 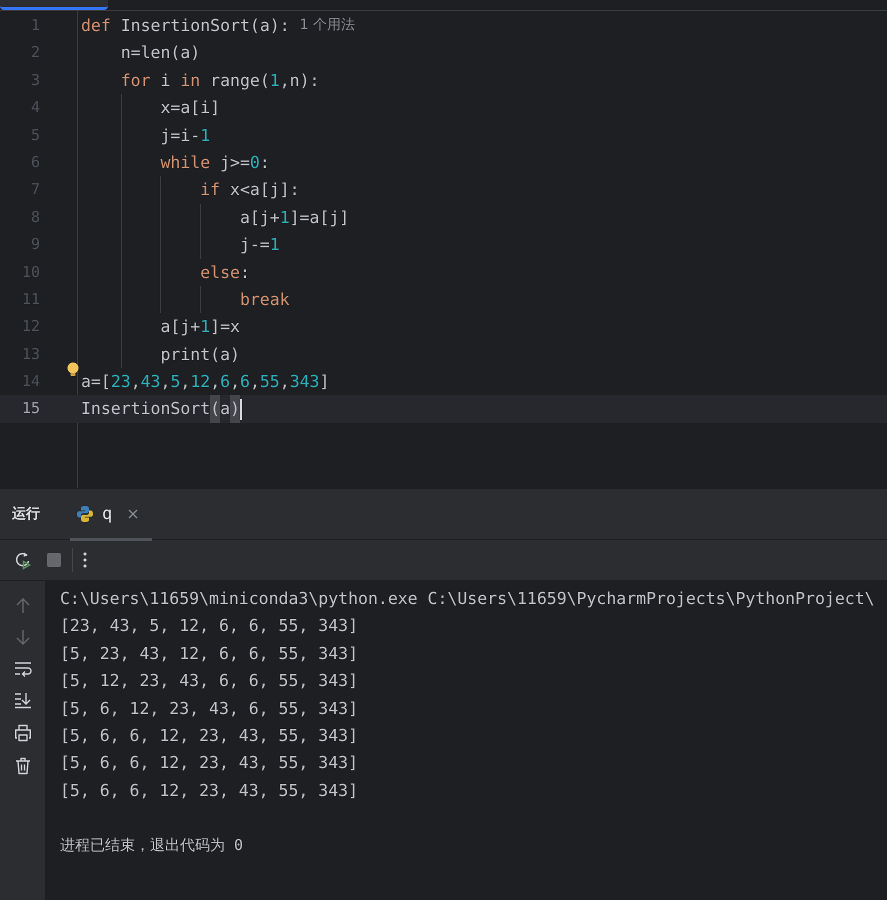 I want to click on code-text: InsertionSort, so click(x=145, y=409).